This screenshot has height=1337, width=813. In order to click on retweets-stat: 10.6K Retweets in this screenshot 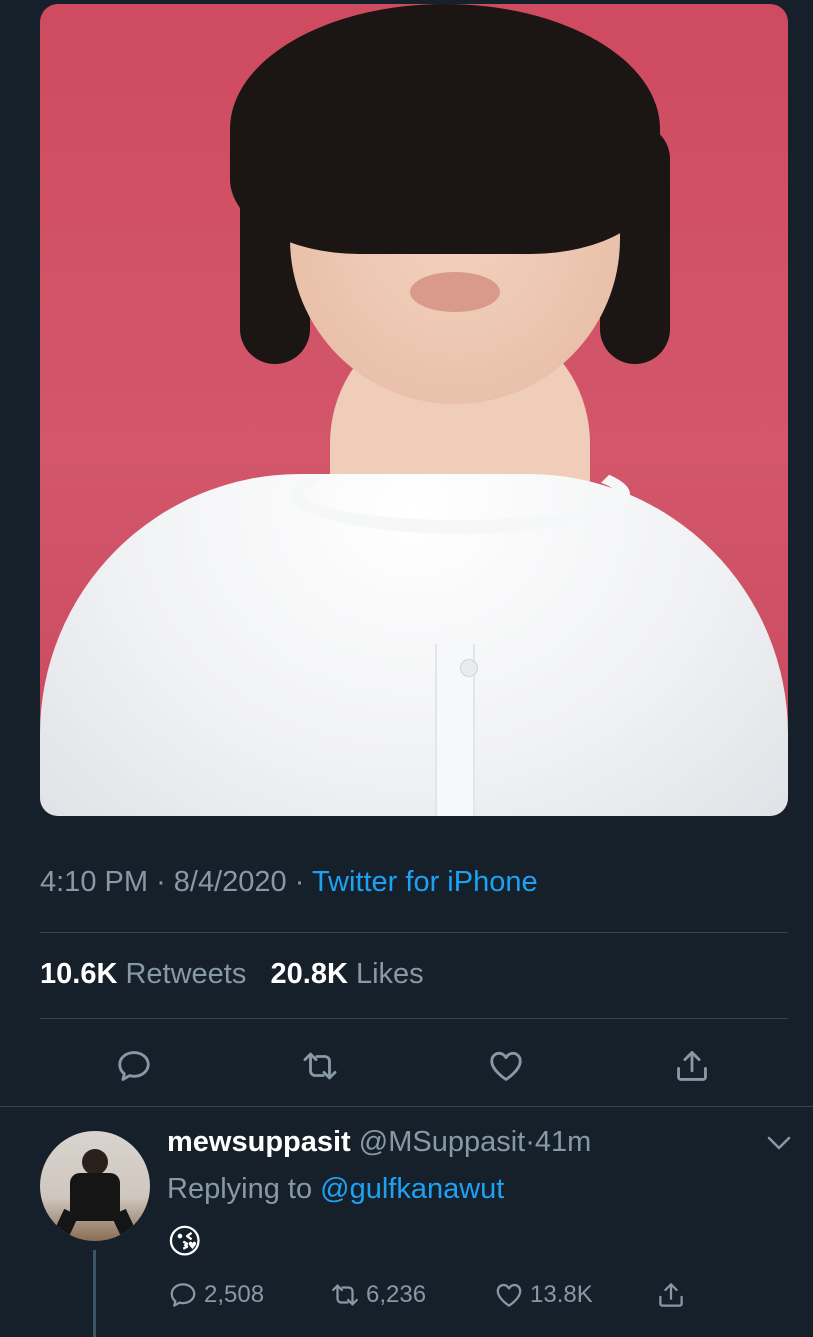, I will do `click(147, 974)`.